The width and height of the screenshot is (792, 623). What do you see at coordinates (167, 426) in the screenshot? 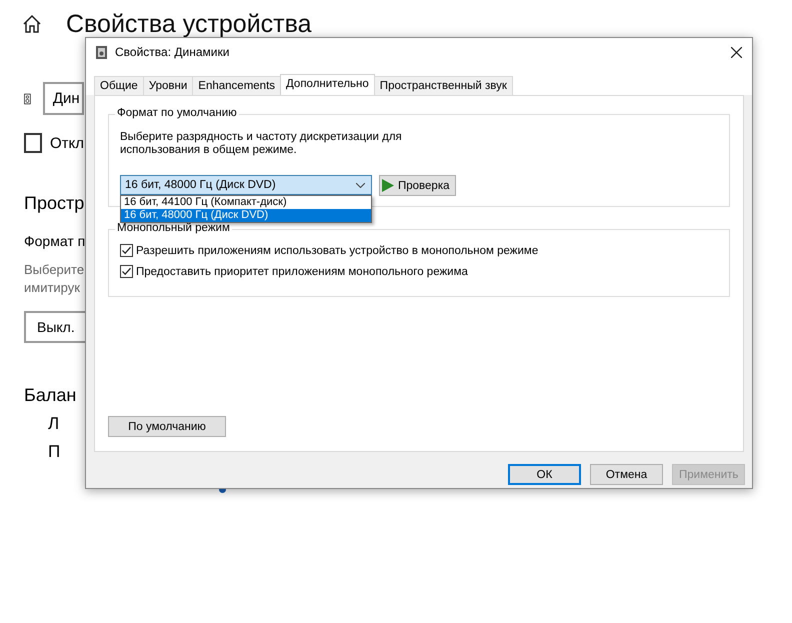
I see `restore-defaults-button: По умолчанию` at bounding box center [167, 426].